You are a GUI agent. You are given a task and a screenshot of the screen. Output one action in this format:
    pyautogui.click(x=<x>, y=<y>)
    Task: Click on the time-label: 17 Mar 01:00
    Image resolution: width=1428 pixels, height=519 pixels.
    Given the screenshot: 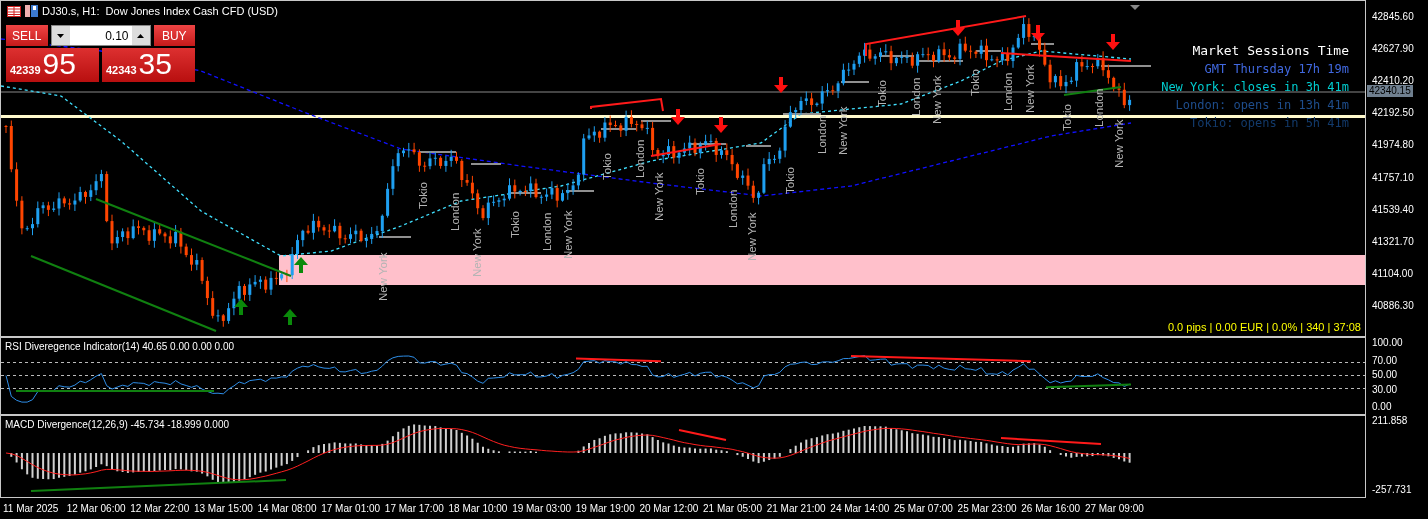 What is the action you would take?
    pyautogui.click(x=351, y=508)
    